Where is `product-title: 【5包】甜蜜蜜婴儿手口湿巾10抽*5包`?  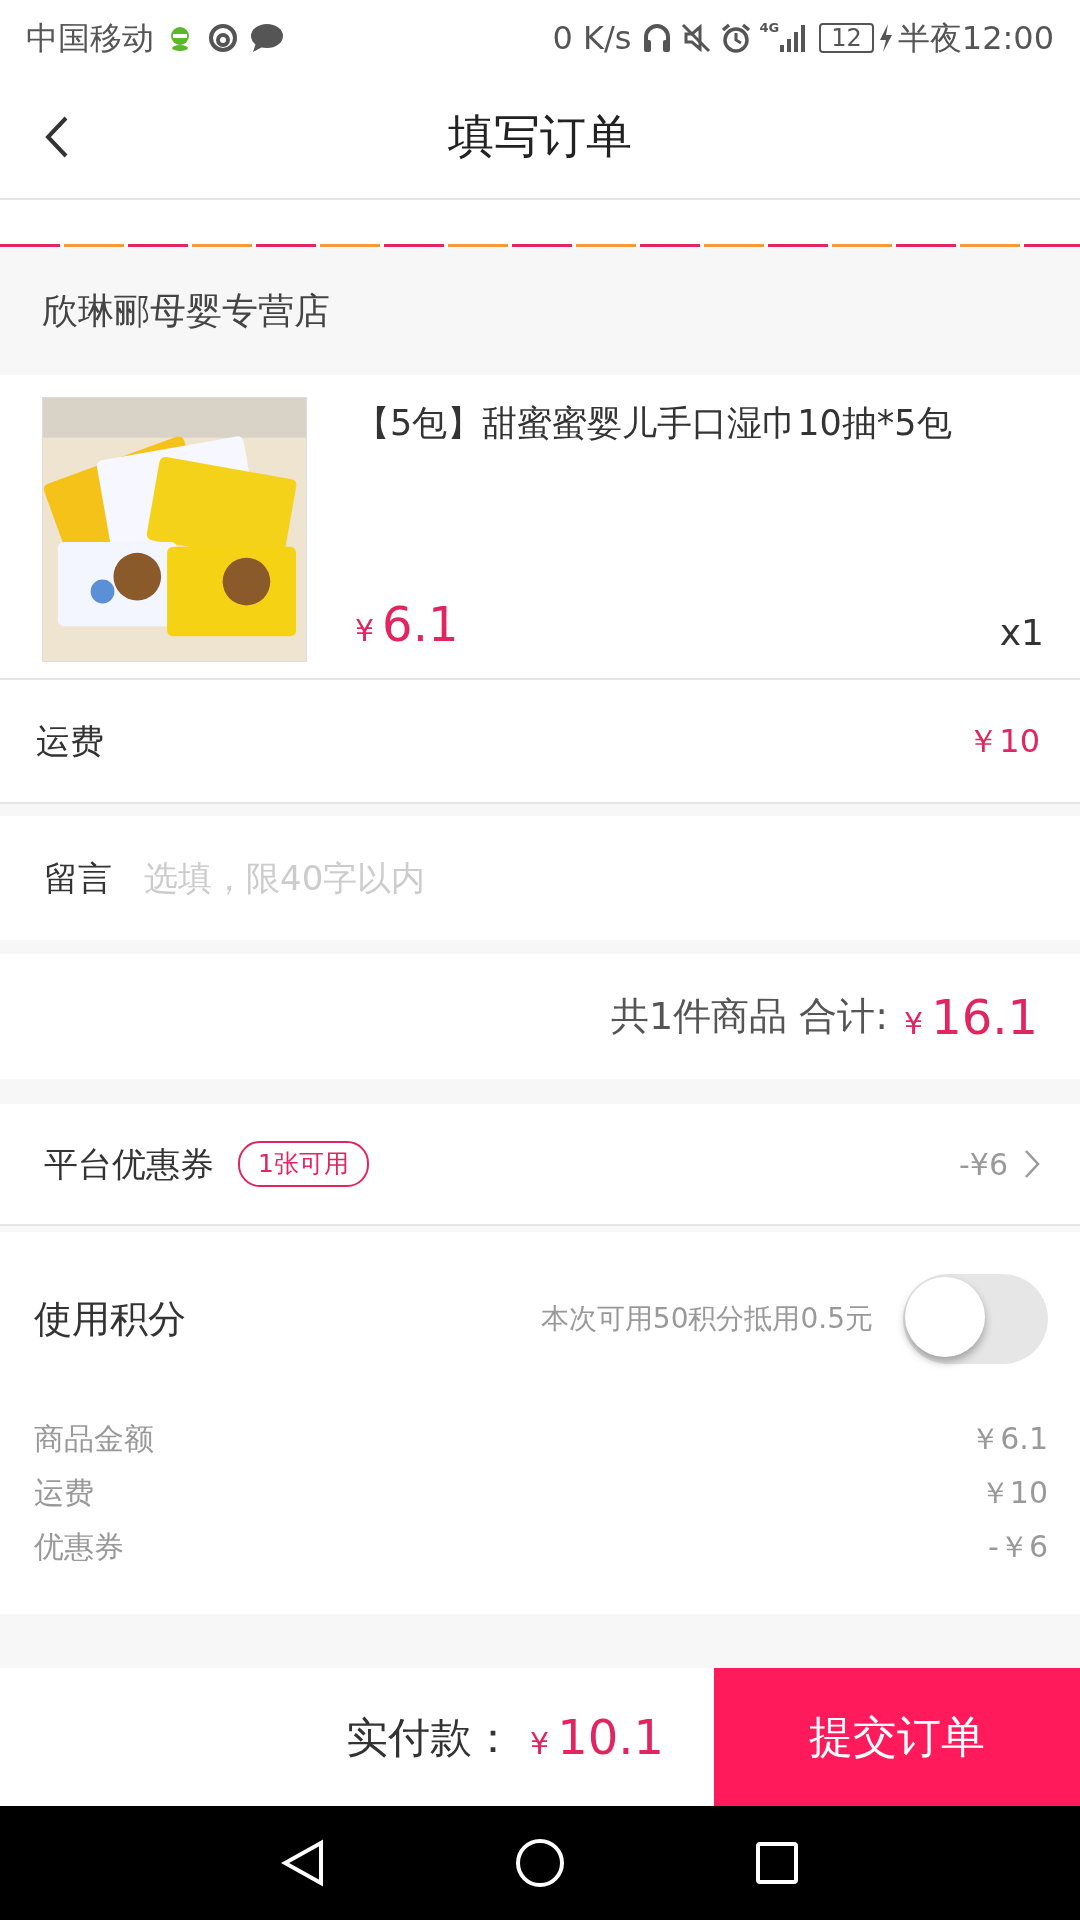 product-title: 【5包】甜蜜蜜婴儿手口湿巾10抽*5包 is located at coordinates (654, 423).